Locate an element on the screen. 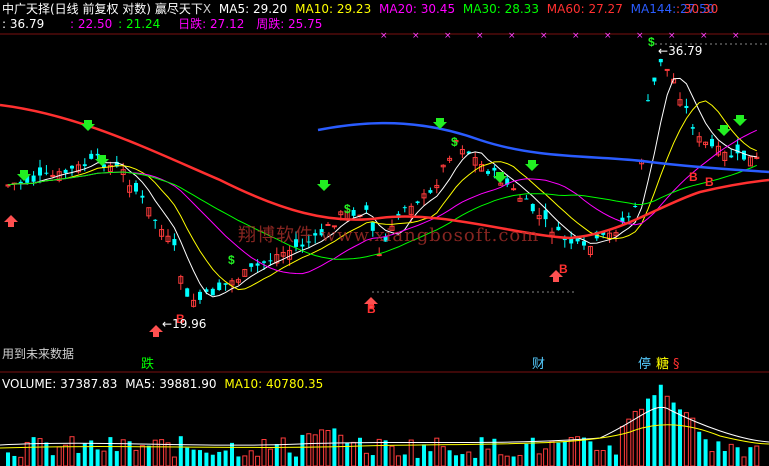 The width and height of the screenshot is (769, 466). ma10-value: MA10: 29.23 is located at coordinates (333, 9).